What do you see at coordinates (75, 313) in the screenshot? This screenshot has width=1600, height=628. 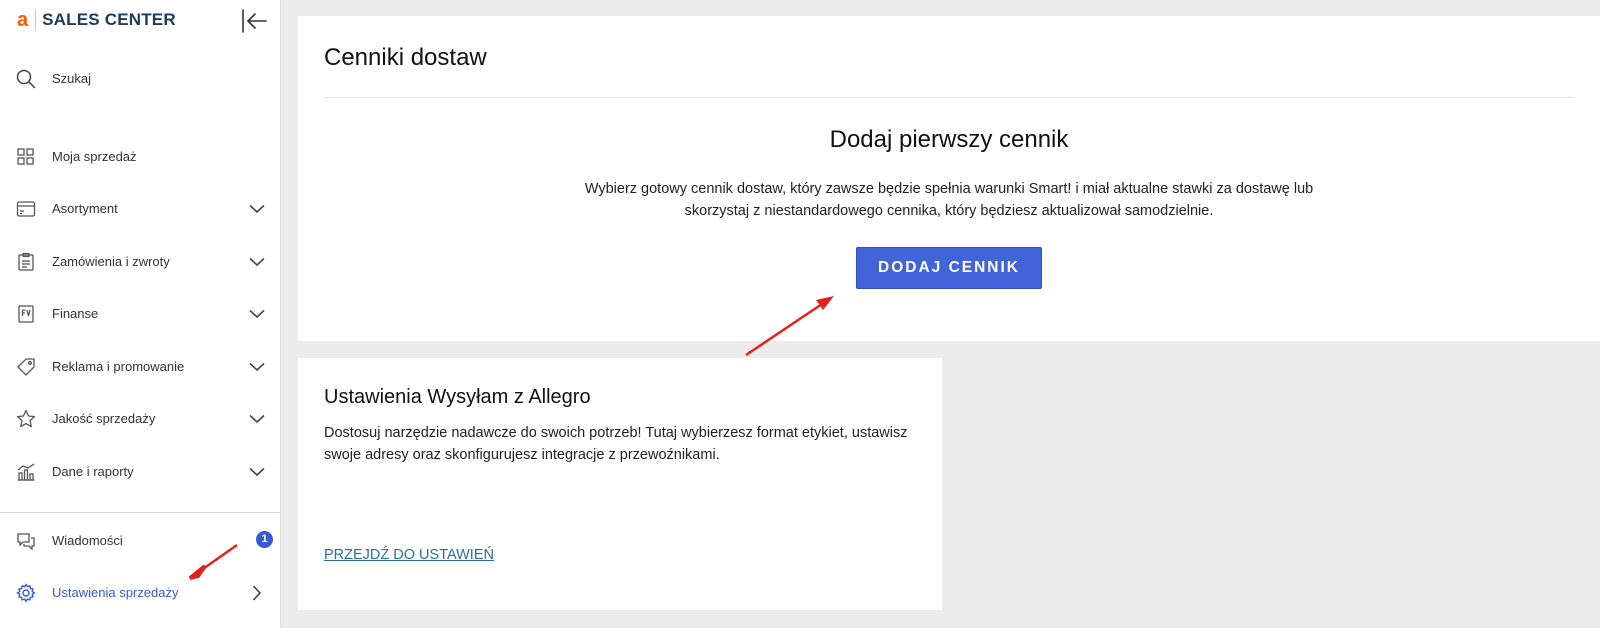 I see `sidebar-item-label: Finanse` at bounding box center [75, 313].